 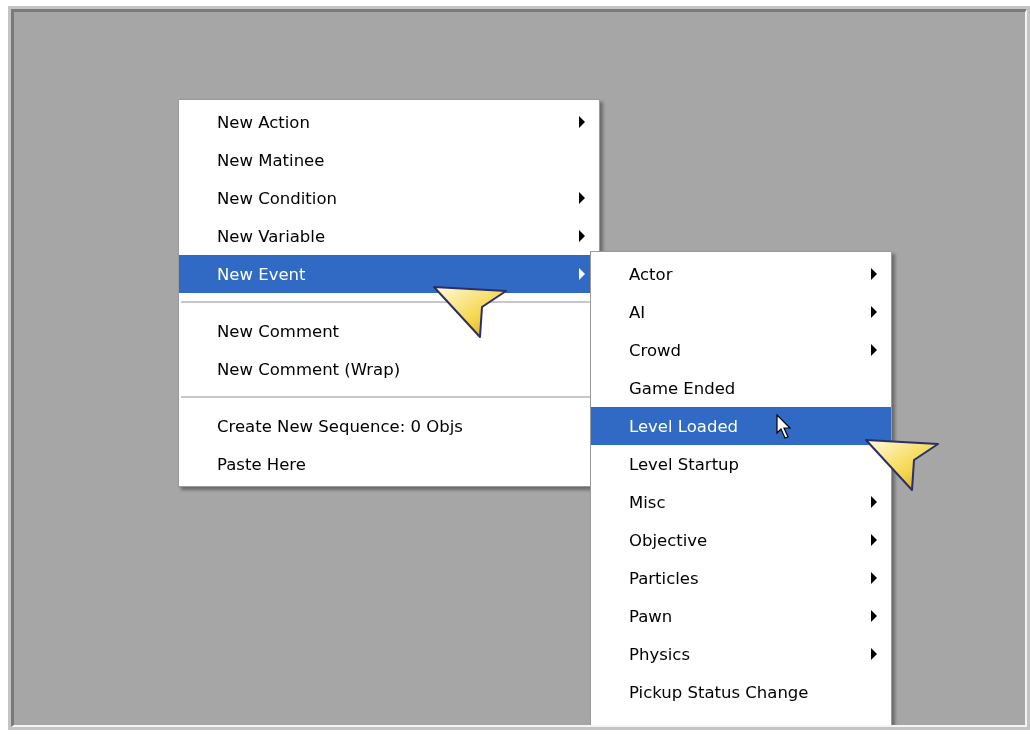 What do you see at coordinates (389, 198) in the screenshot?
I see `menu-item: New Condition` at bounding box center [389, 198].